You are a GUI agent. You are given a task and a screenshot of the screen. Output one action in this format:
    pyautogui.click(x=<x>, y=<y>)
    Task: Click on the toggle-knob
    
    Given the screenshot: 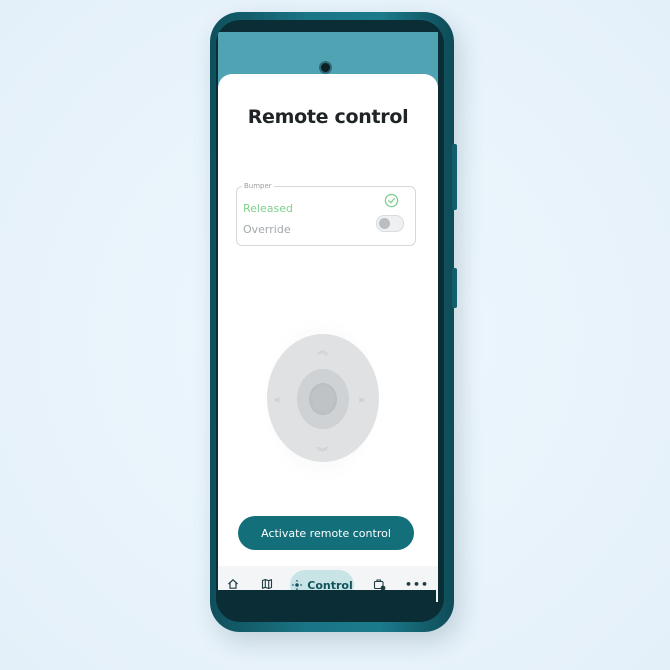 What is the action you would take?
    pyautogui.click(x=384, y=223)
    